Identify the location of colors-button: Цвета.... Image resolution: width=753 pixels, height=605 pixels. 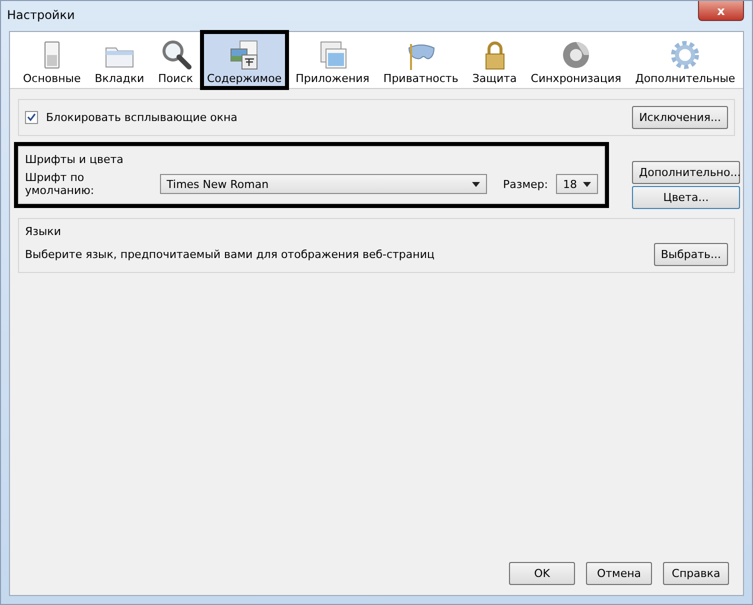
(686, 197).